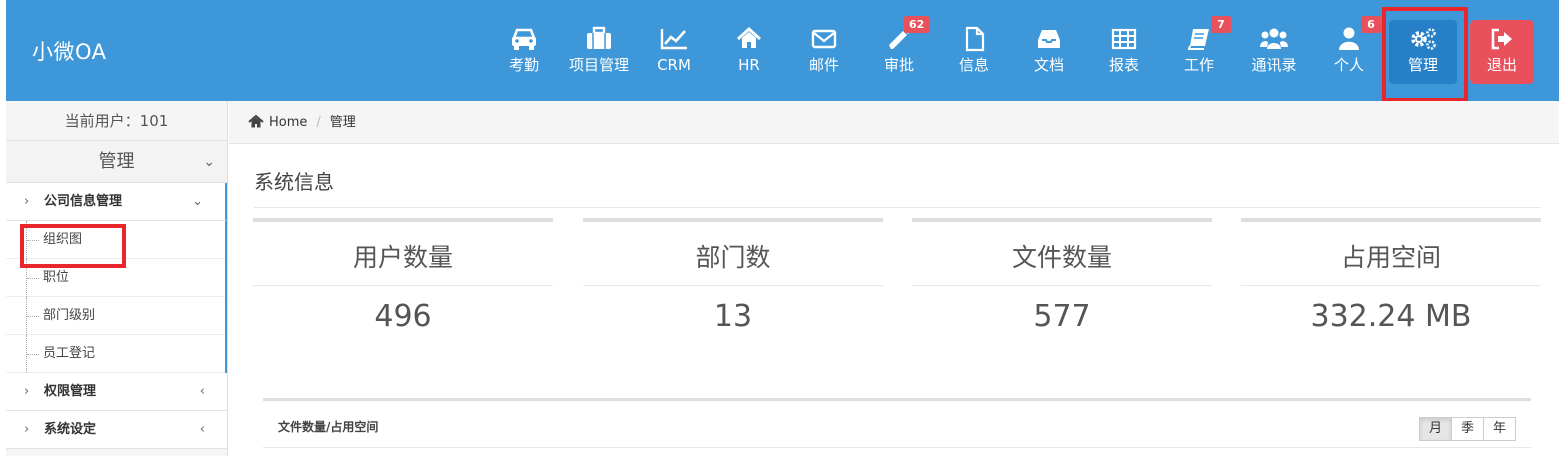  Describe the element at coordinates (974, 41) in the screenshot. I see `file-icon` at that location.